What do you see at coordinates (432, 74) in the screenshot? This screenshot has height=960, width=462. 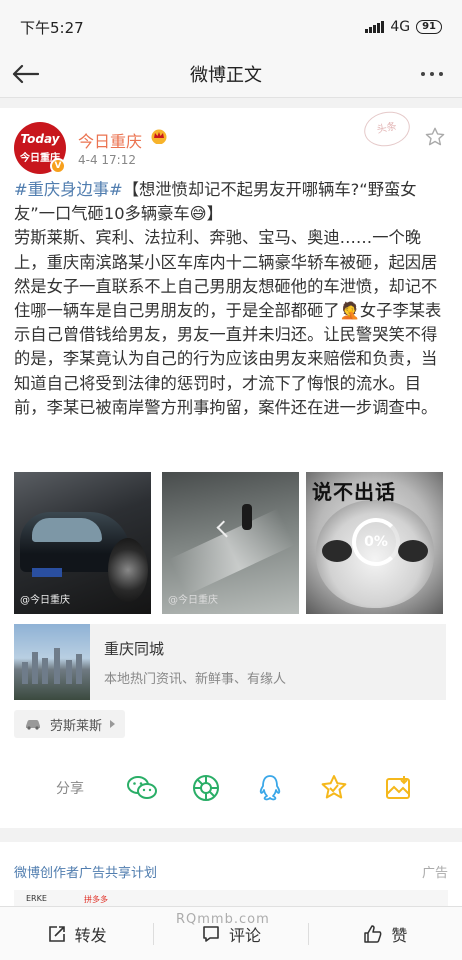 I see `more-button` at bounding box center [432, 74].